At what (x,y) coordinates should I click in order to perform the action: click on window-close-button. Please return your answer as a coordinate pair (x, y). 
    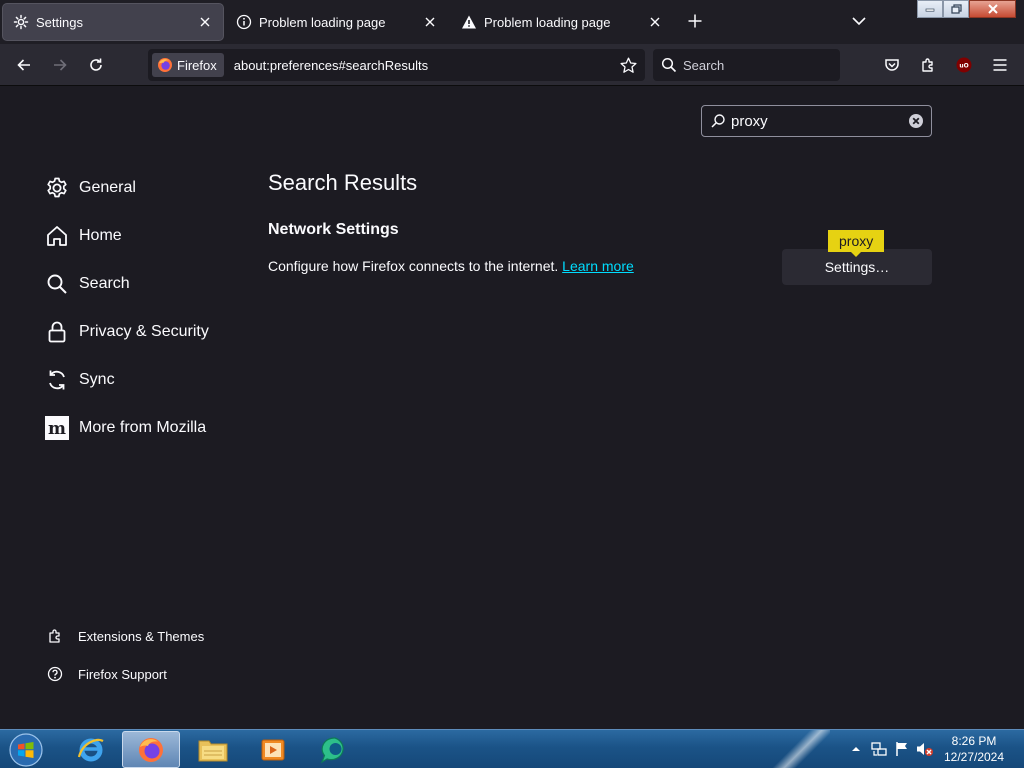
    Looking at the image, I should click on (992, 9).